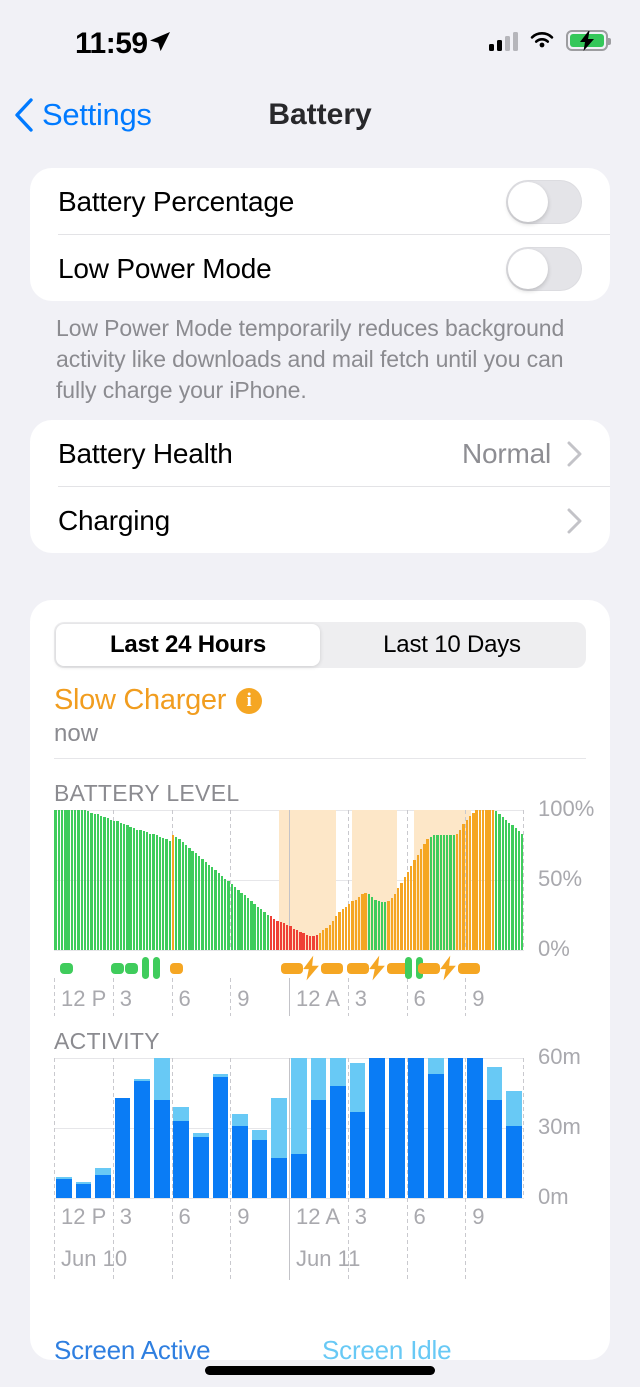 The width and height of the screenshot is (640, 1387). I want to click on info-circle-icon: i, so click(249, 700).